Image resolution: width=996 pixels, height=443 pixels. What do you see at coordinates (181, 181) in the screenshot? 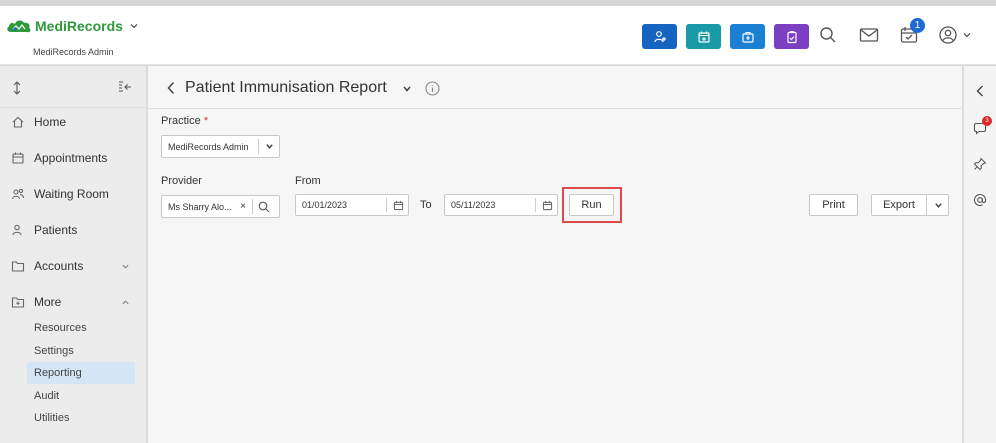
I see `provider-label: Provider` at bounding box center [181, 181].